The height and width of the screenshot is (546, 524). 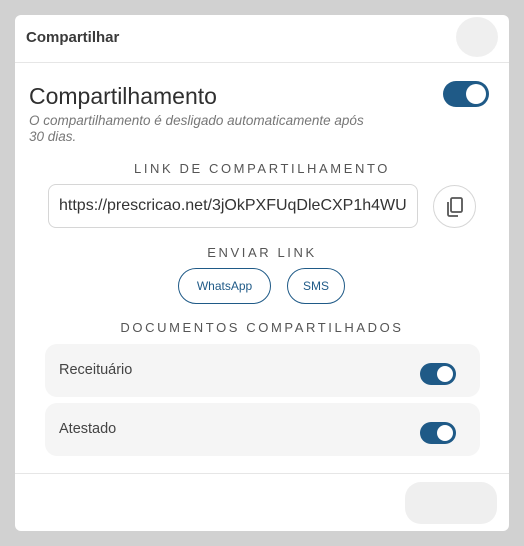 I want to click on modal-header: Compartilhar, so click(x=262, y=39).